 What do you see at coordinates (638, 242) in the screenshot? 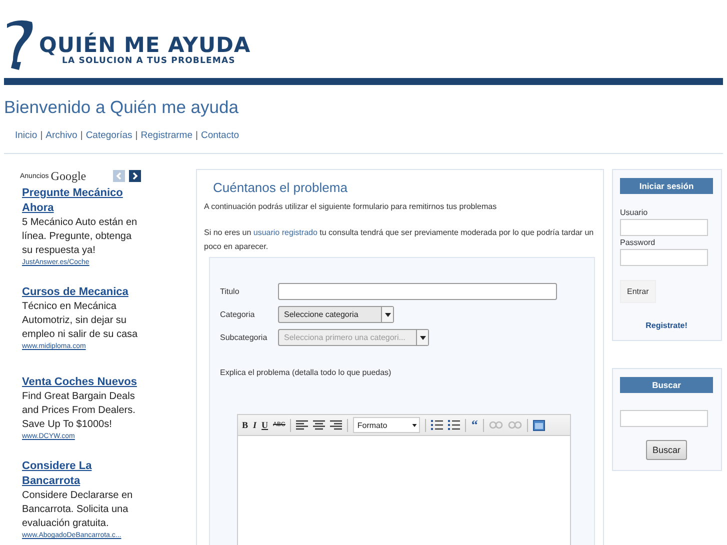
I see `password-label: Password` at bounding box center [638, 242].